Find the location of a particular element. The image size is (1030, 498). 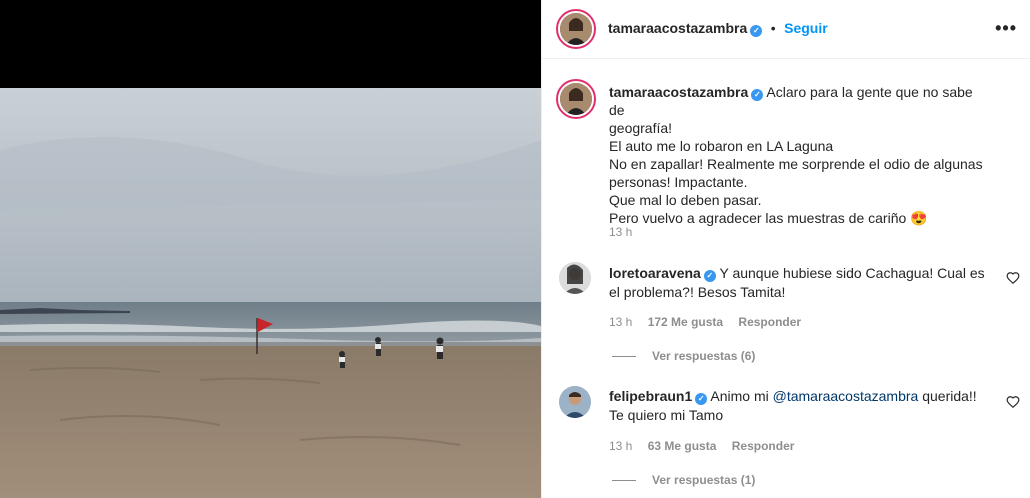

comment-meta: 13 h 172 Me gusta Responder is located at coordinates (711, 322).